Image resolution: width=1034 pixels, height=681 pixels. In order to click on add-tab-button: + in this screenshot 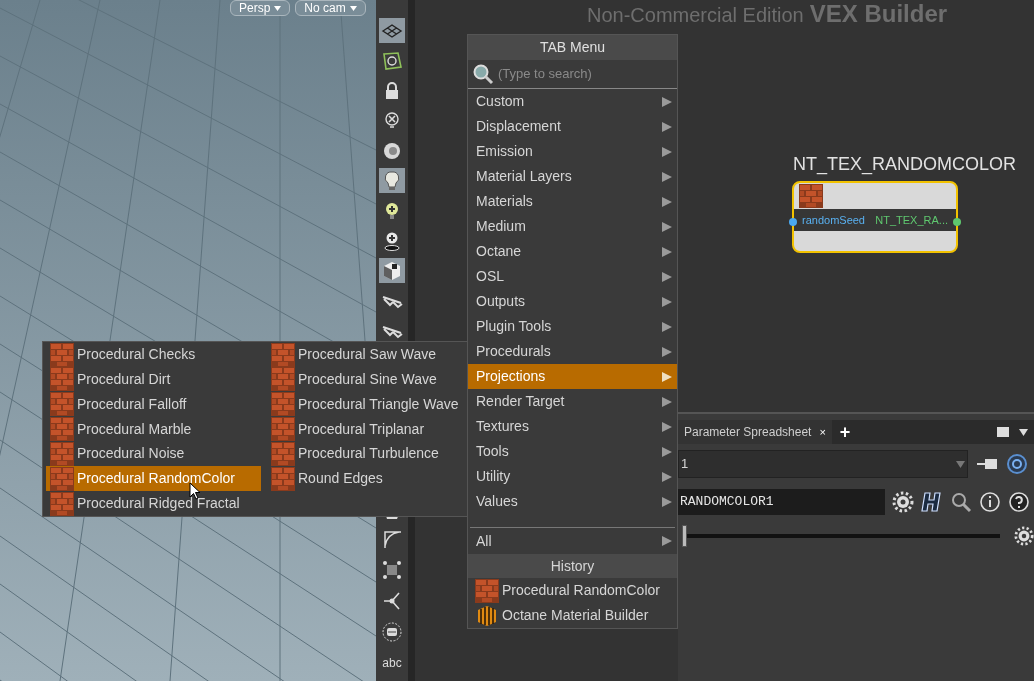, I will do `click(845, 432)`.